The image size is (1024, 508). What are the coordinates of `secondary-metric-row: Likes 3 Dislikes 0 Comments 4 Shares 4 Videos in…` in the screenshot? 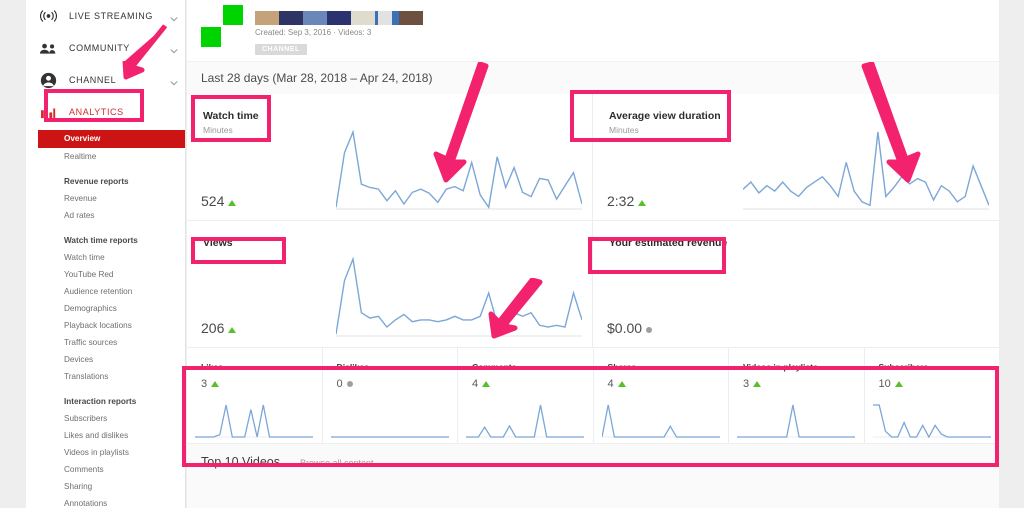 It's located at (593, 396).